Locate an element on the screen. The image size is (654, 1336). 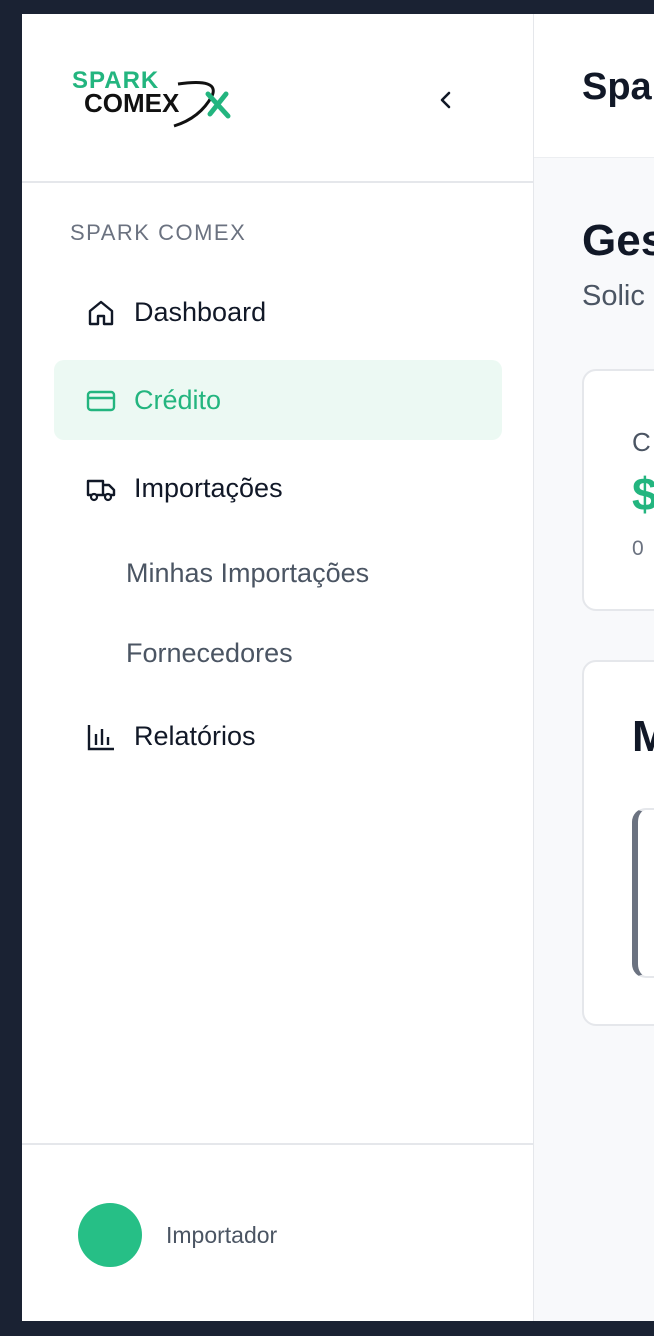
truck-icon is located at coordinates (101, 490).